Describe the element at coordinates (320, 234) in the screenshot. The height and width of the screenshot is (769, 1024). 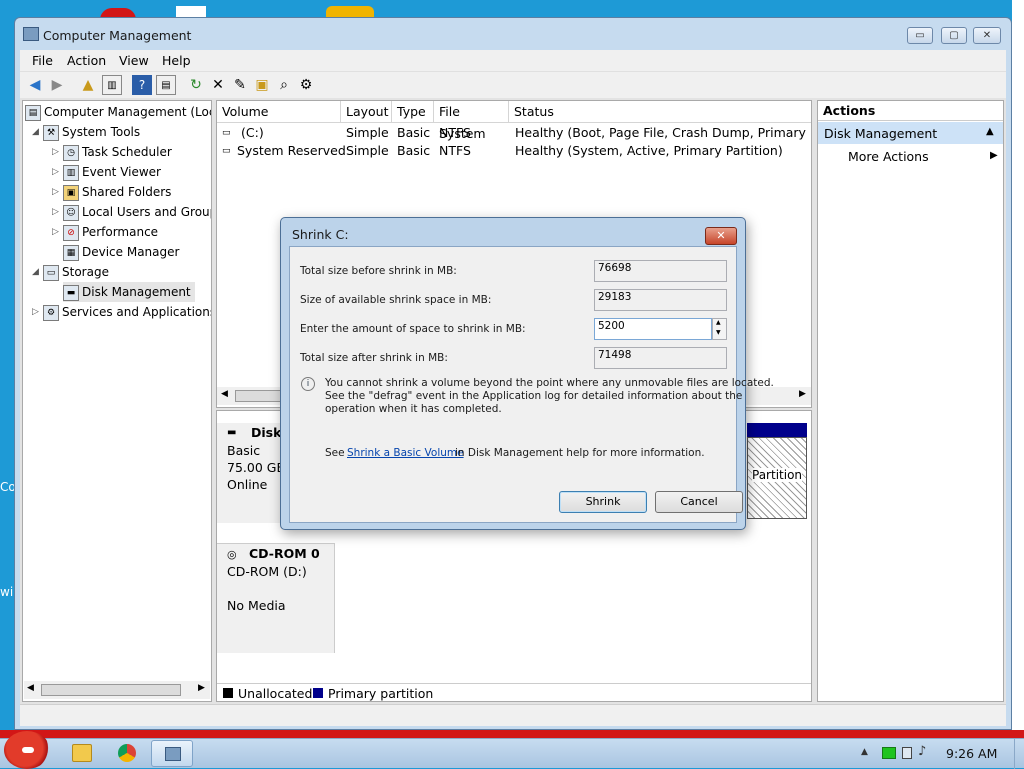
I see `dialog-title: Shrink C:` at that location.